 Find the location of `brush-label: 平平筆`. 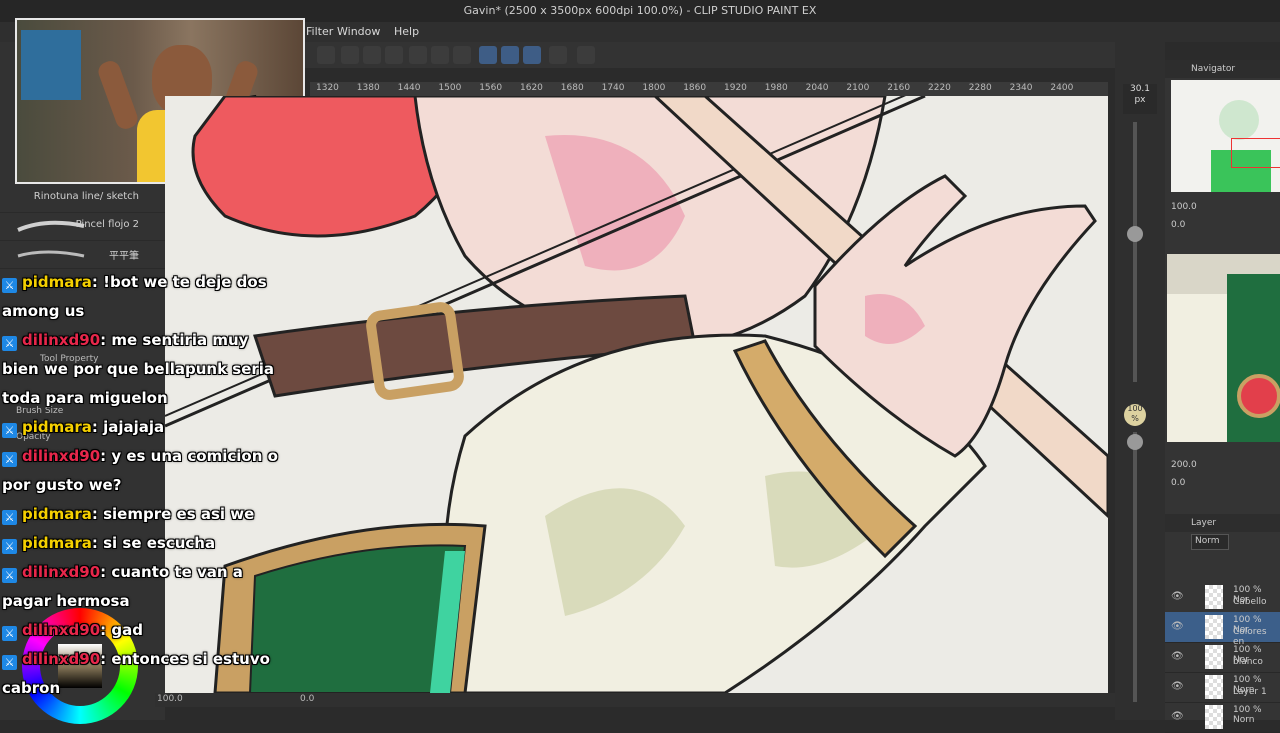

brush-label: 平平筆 is located at coordinates (124, 256).